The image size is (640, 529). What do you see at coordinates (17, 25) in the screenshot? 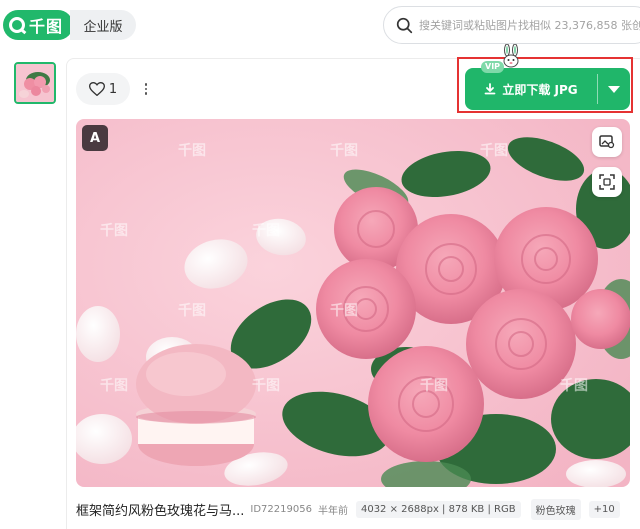
I see `logo-icon` at bounding box center [17, 25].